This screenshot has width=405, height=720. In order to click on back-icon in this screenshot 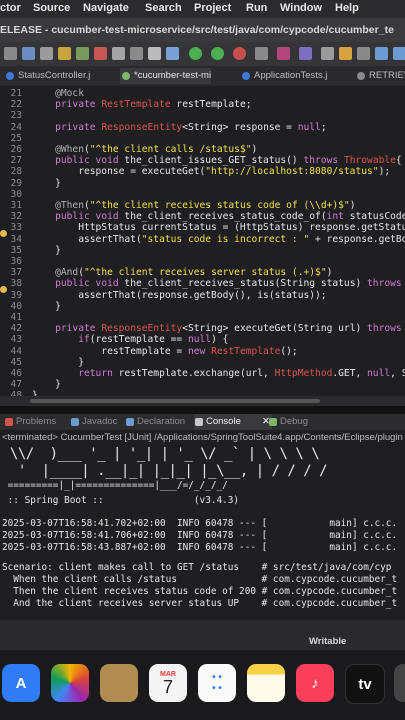, I will do `click(381, 53)`.